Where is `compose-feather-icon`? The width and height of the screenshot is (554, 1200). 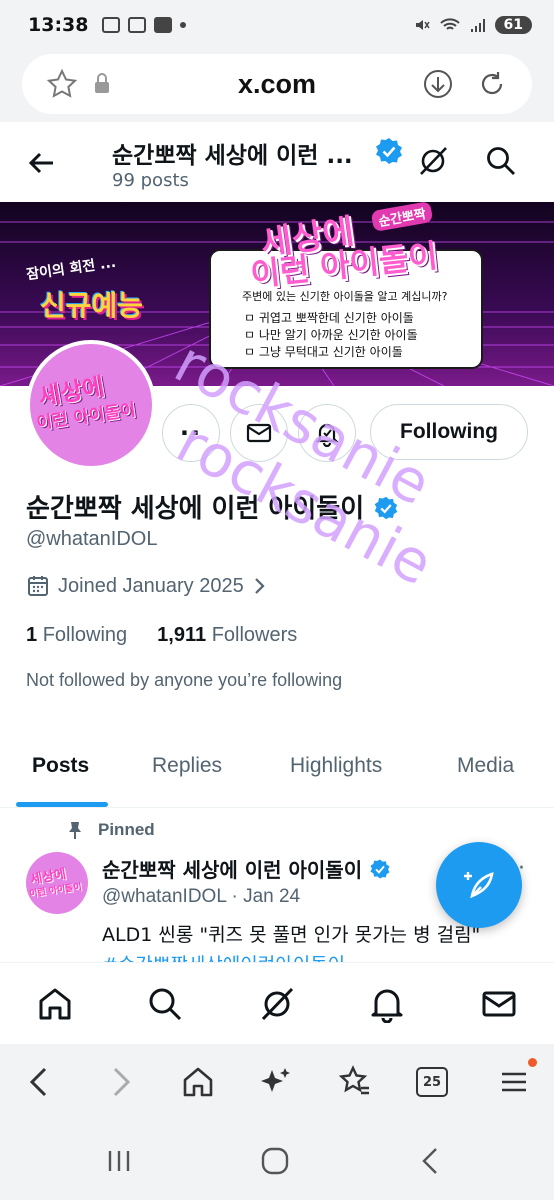 compose-feather-icon is located at coordinates (479, 885).